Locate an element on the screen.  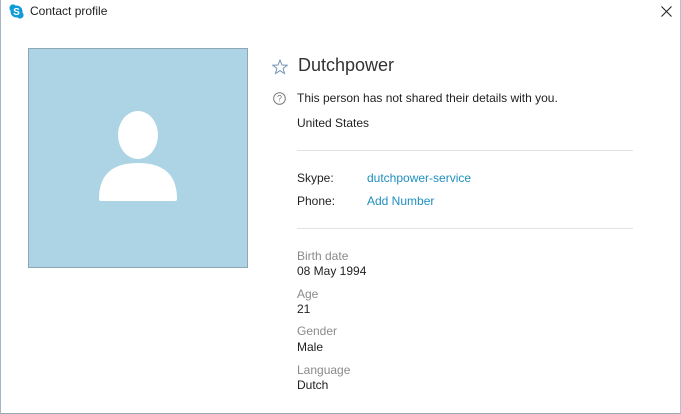
birth-date-value: 08 May 1994 is located at coordinates (332, 271).